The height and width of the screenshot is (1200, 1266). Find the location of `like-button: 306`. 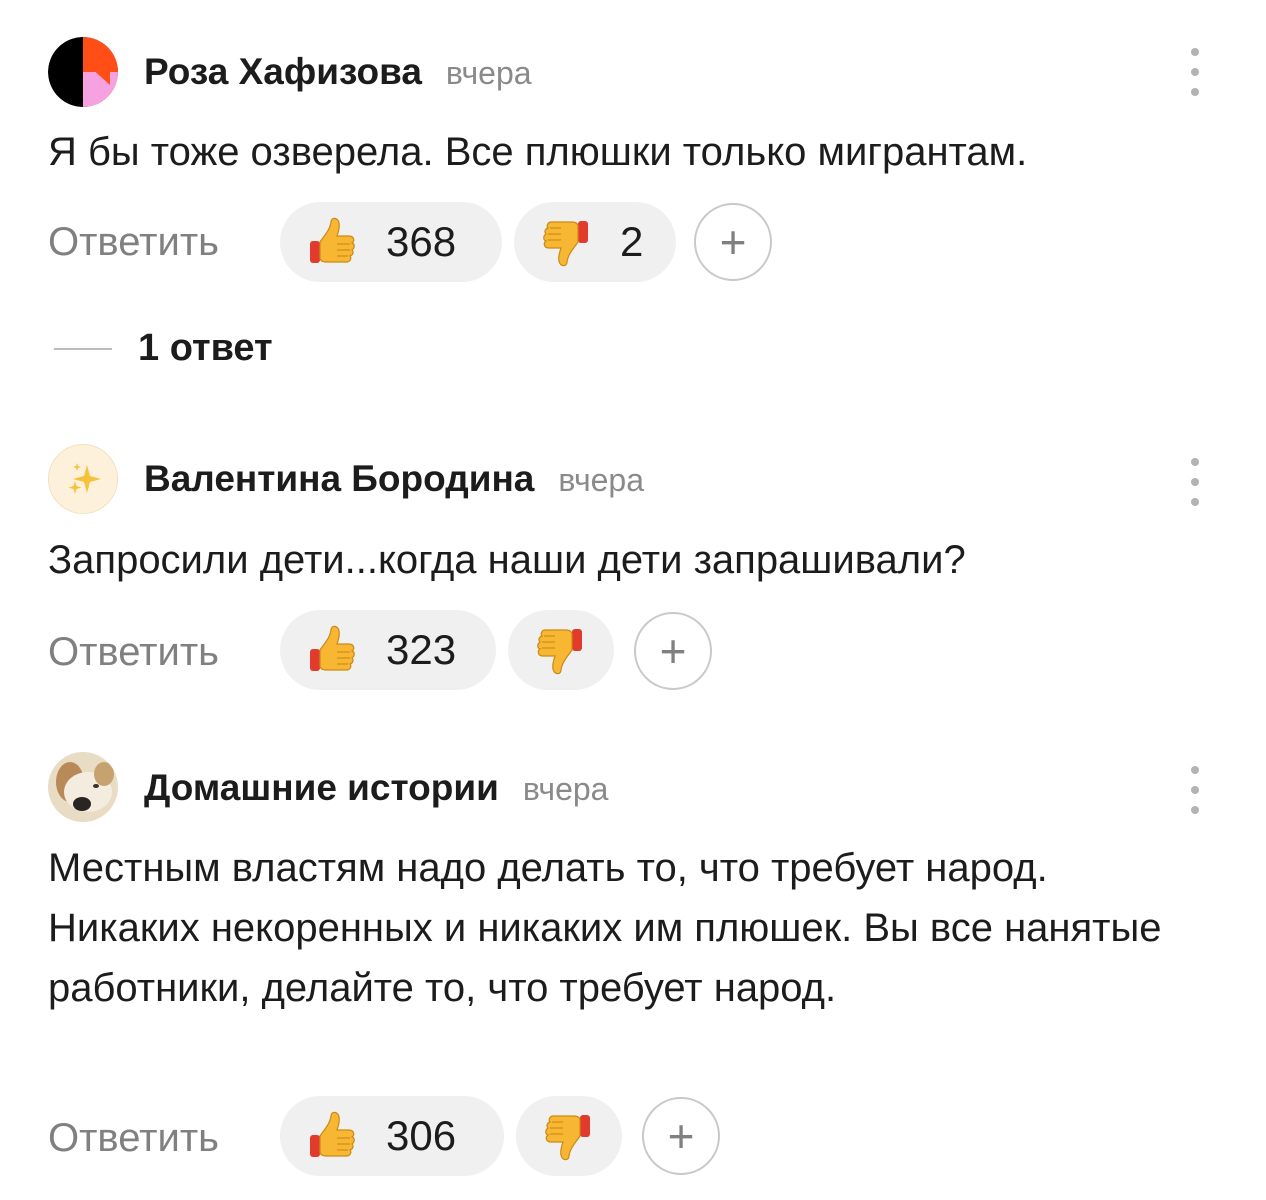

like-button: 306 is located at coordinates (392, 1136).